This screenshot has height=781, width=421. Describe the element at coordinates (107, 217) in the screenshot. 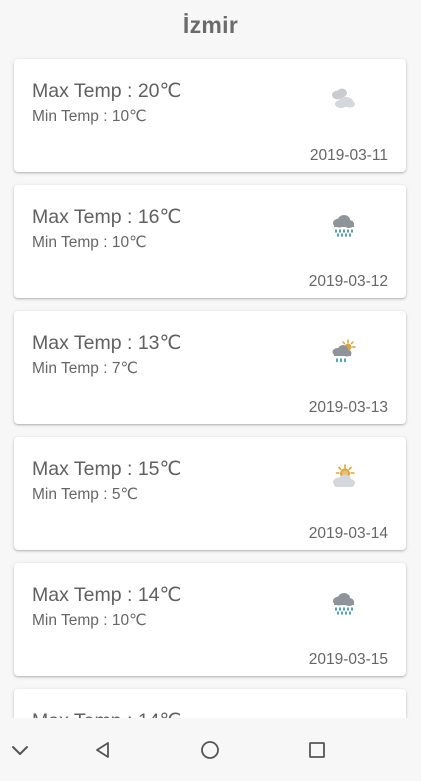

I see `max-temp-label: Max Temp : 16℃` at that location.